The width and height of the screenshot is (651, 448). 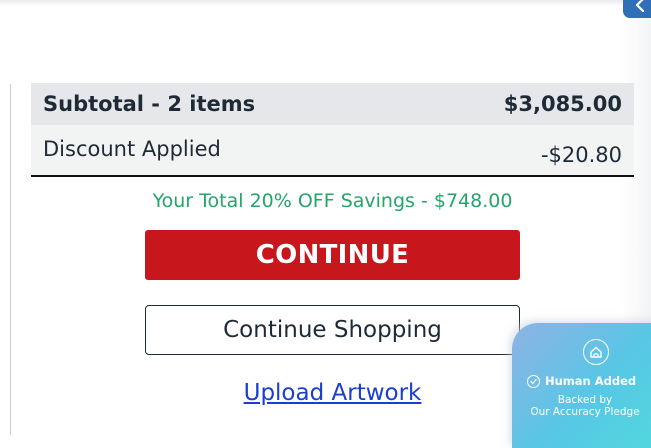 I want to click on chevron-left-icon, so click(x=640, y=6).